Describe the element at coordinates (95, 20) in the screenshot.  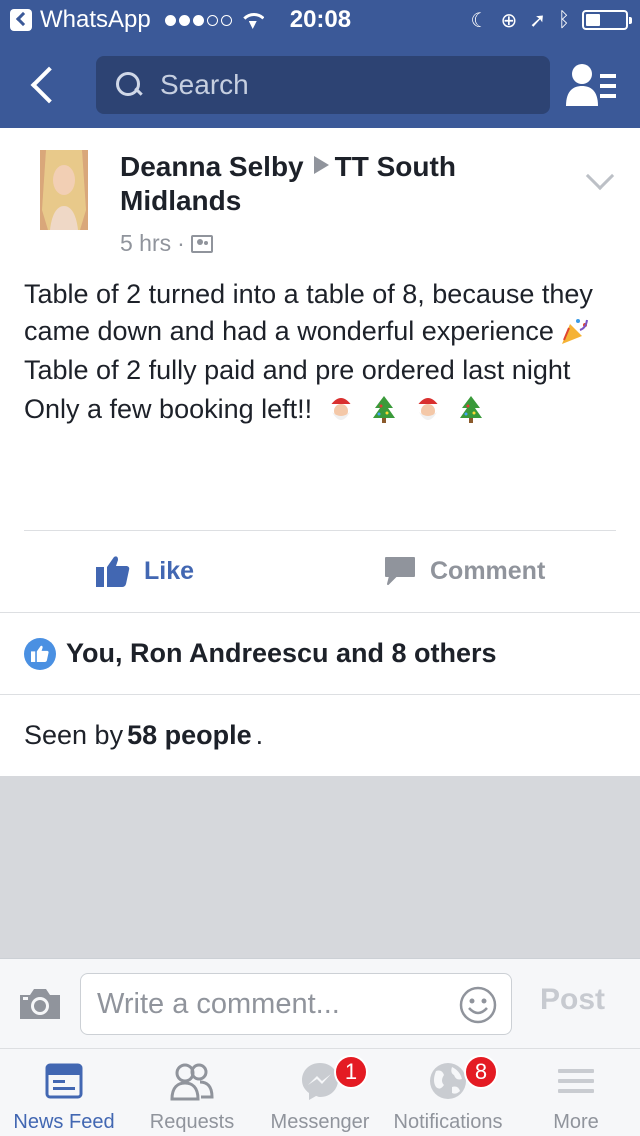
I see `back-to-app-label: WhatsApp` at that location.